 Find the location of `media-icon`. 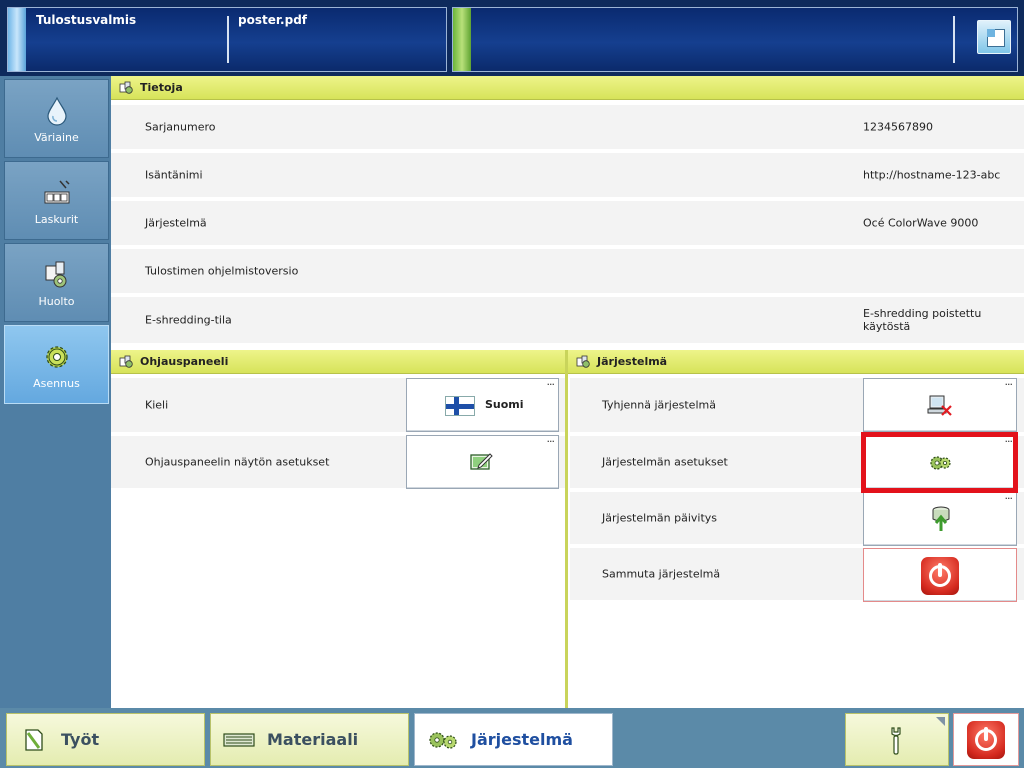

media-icon is located at coordinates (239, 740).